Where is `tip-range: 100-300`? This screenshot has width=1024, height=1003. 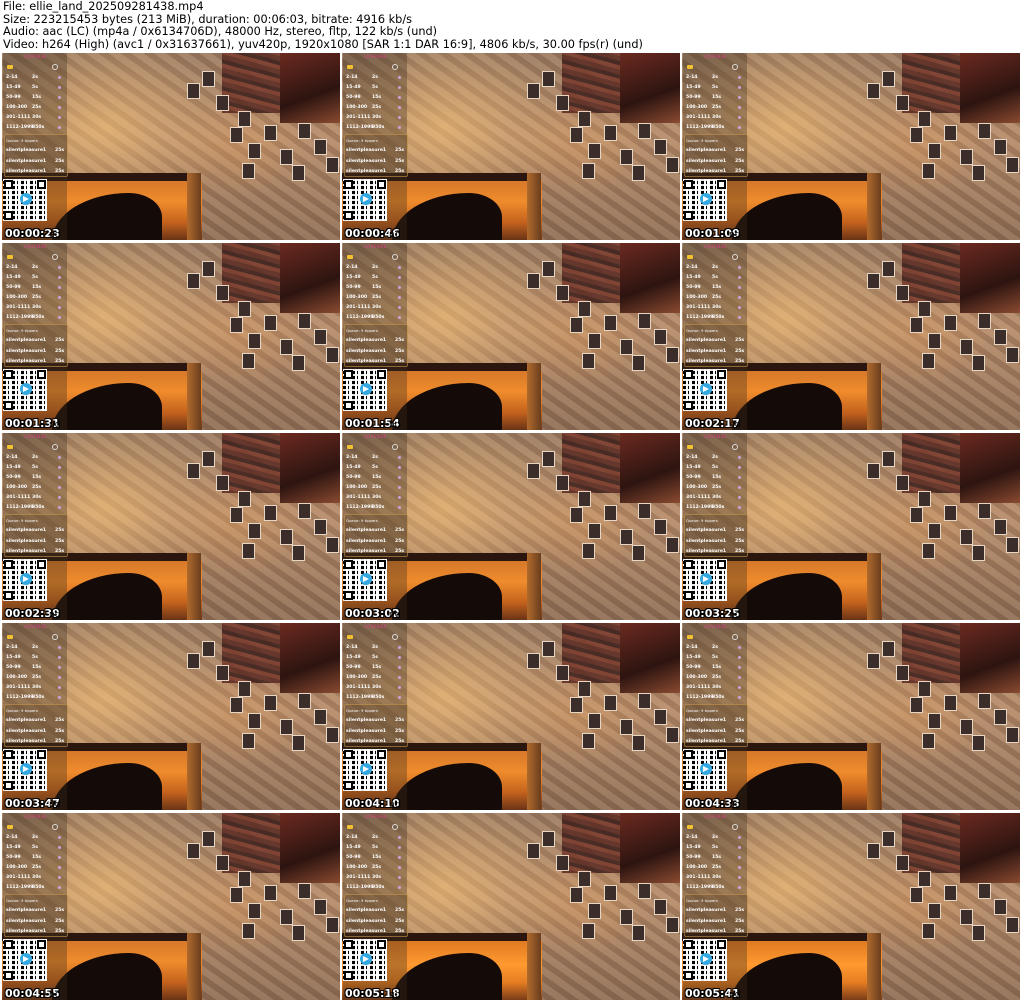 tip-range: 100-300 is located at coordinates (697, 297).